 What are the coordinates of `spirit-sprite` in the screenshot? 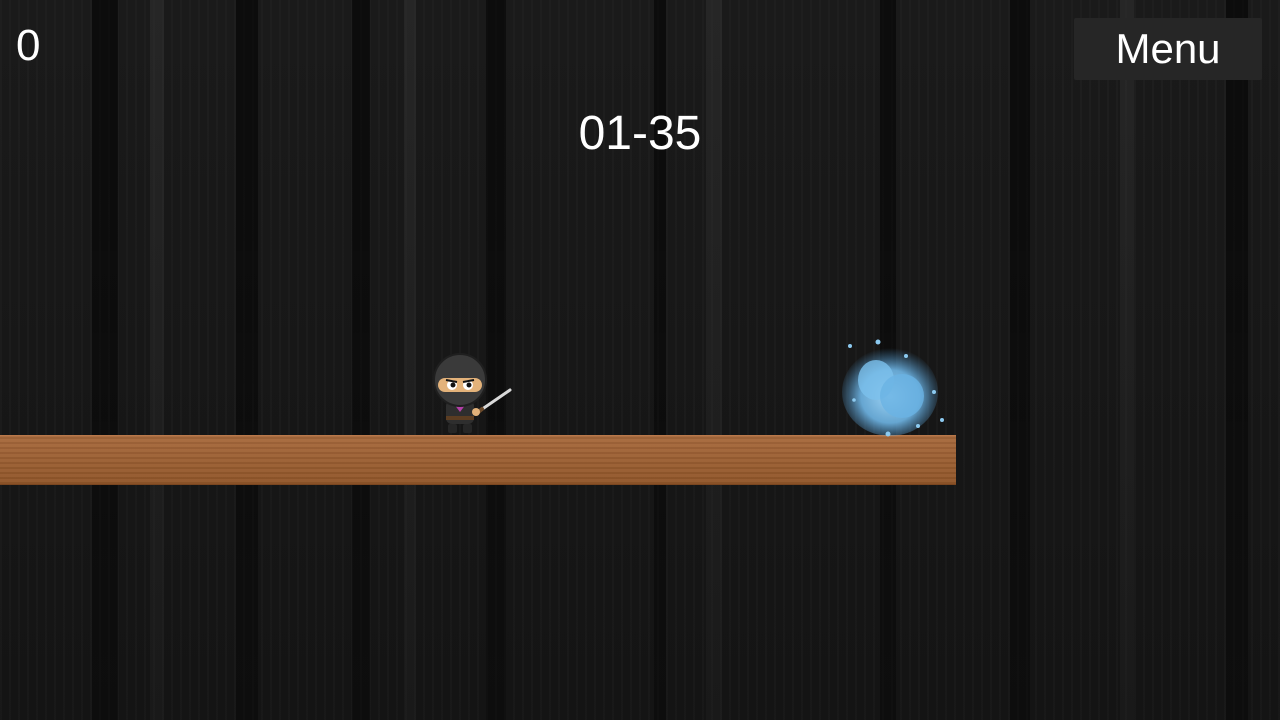 It's located at (893, 388).